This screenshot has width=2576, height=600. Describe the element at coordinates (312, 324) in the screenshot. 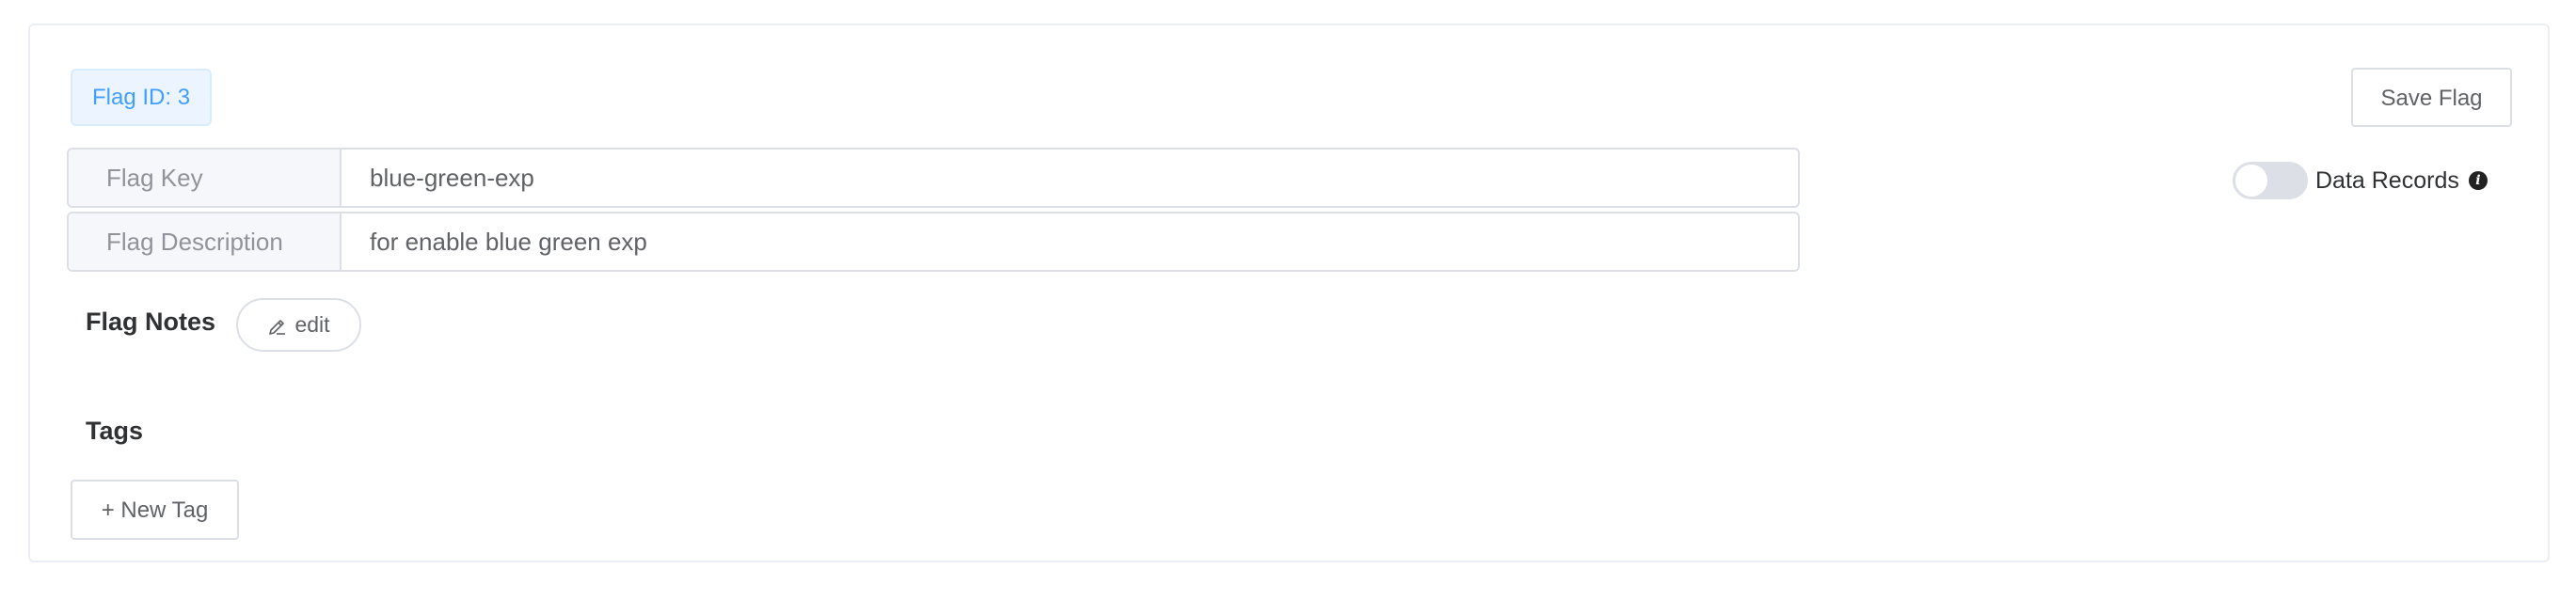

I see `edit-label: edit` at that location.